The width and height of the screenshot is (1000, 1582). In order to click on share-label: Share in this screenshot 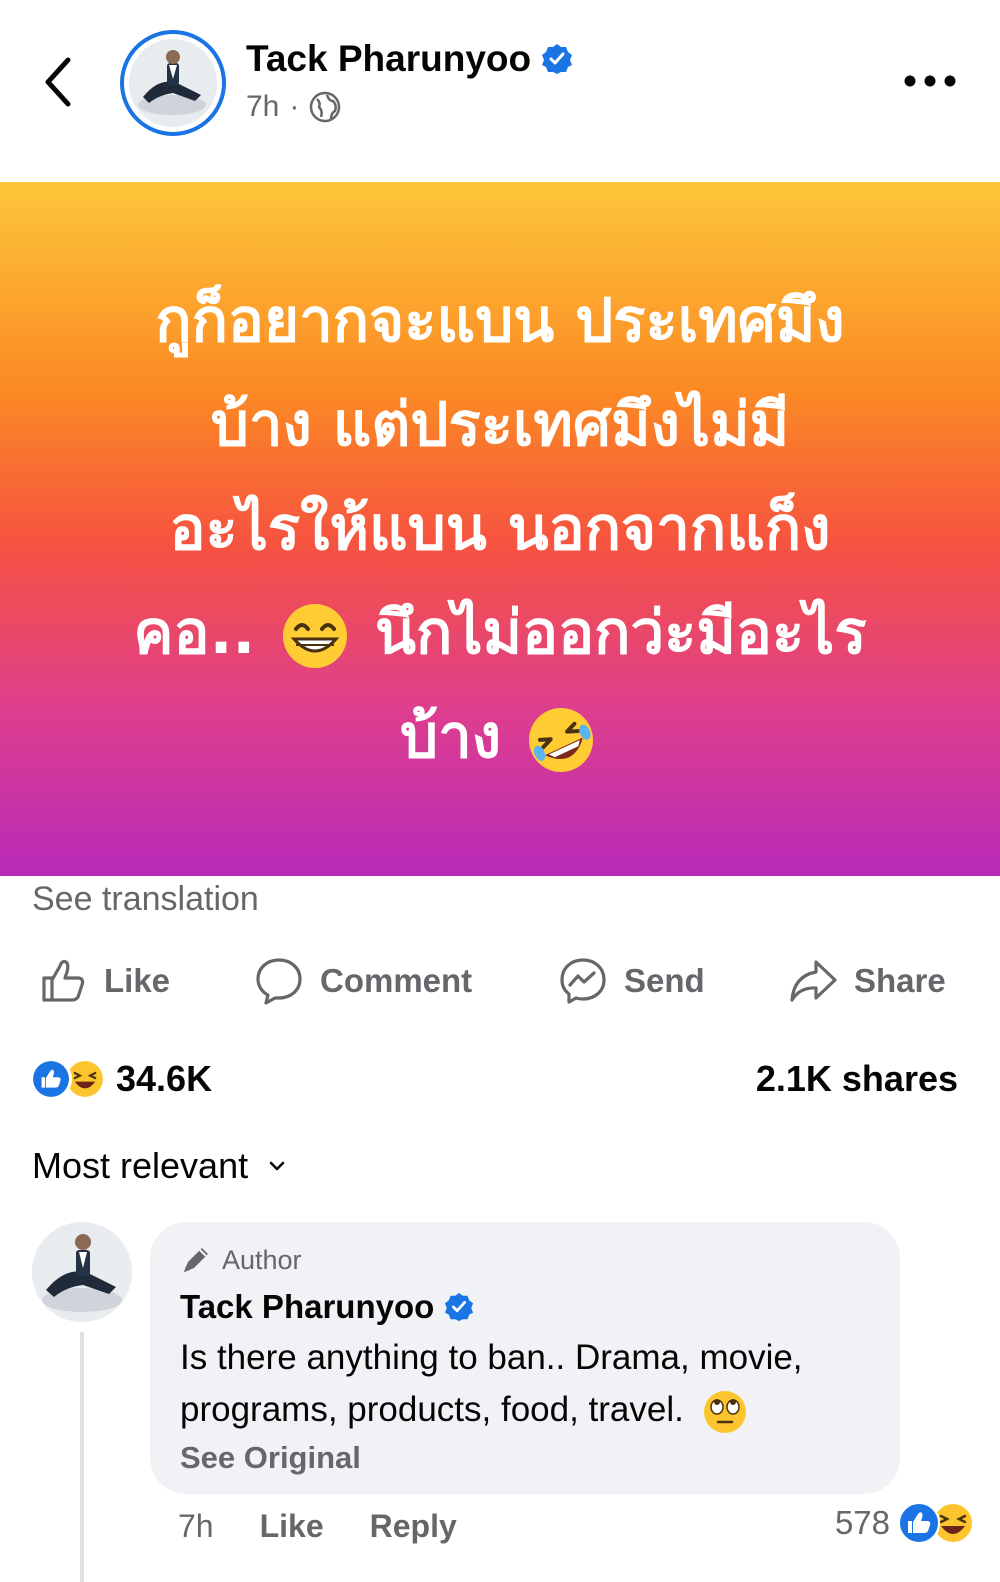, I will do `click(900, 980)`.